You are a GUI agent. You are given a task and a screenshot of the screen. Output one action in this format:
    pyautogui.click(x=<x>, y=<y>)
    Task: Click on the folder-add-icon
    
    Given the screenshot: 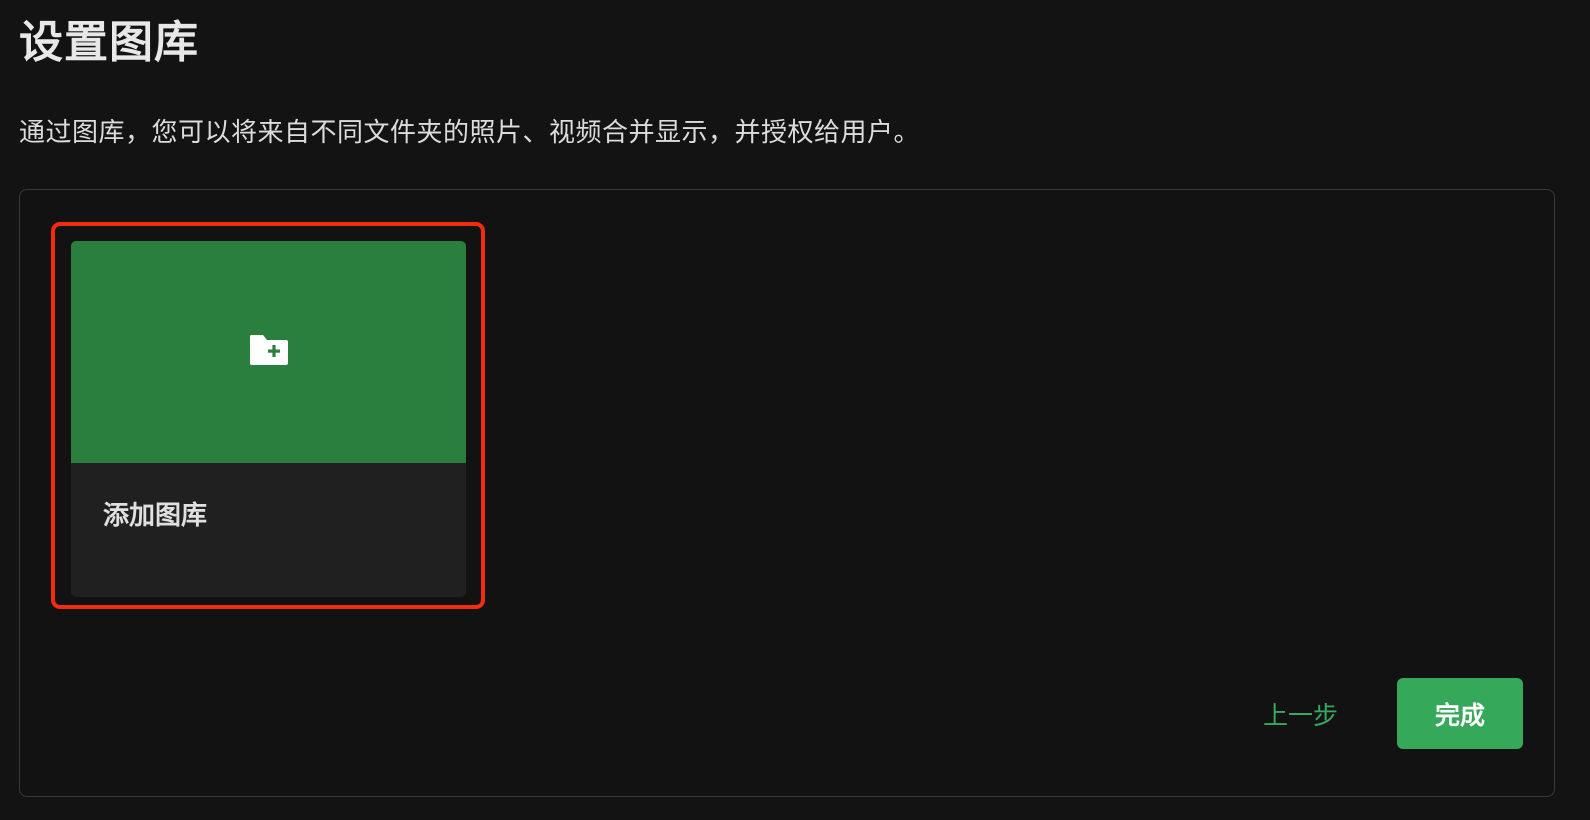 What is the action you would take?
    pyautogui.click(x=269, y=352)
    